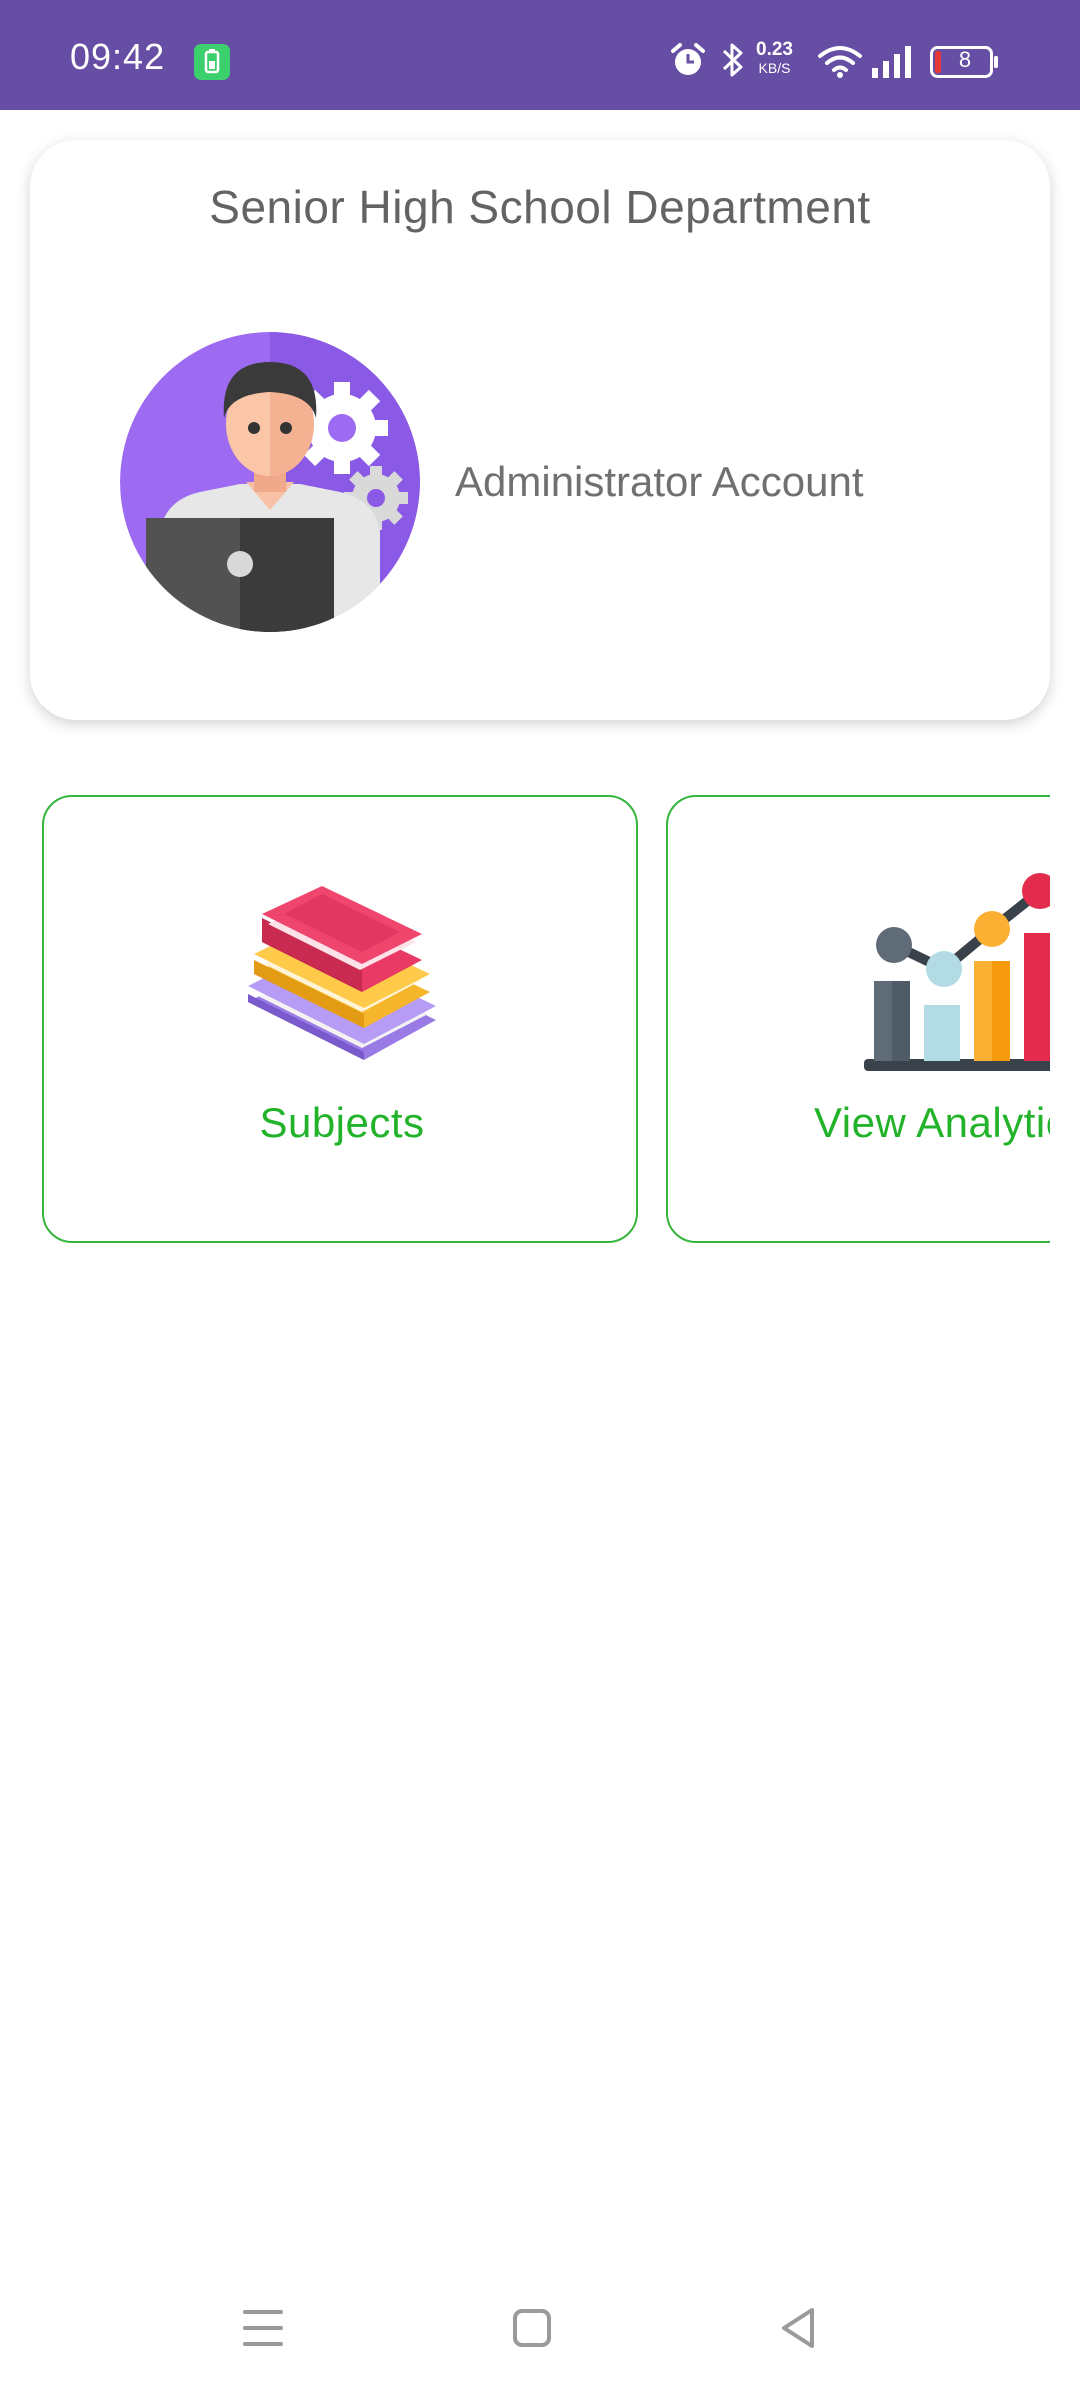 The width and height of the screenshot is (1080, 2400). I want to click on menu-icon, so click(263, 2328).